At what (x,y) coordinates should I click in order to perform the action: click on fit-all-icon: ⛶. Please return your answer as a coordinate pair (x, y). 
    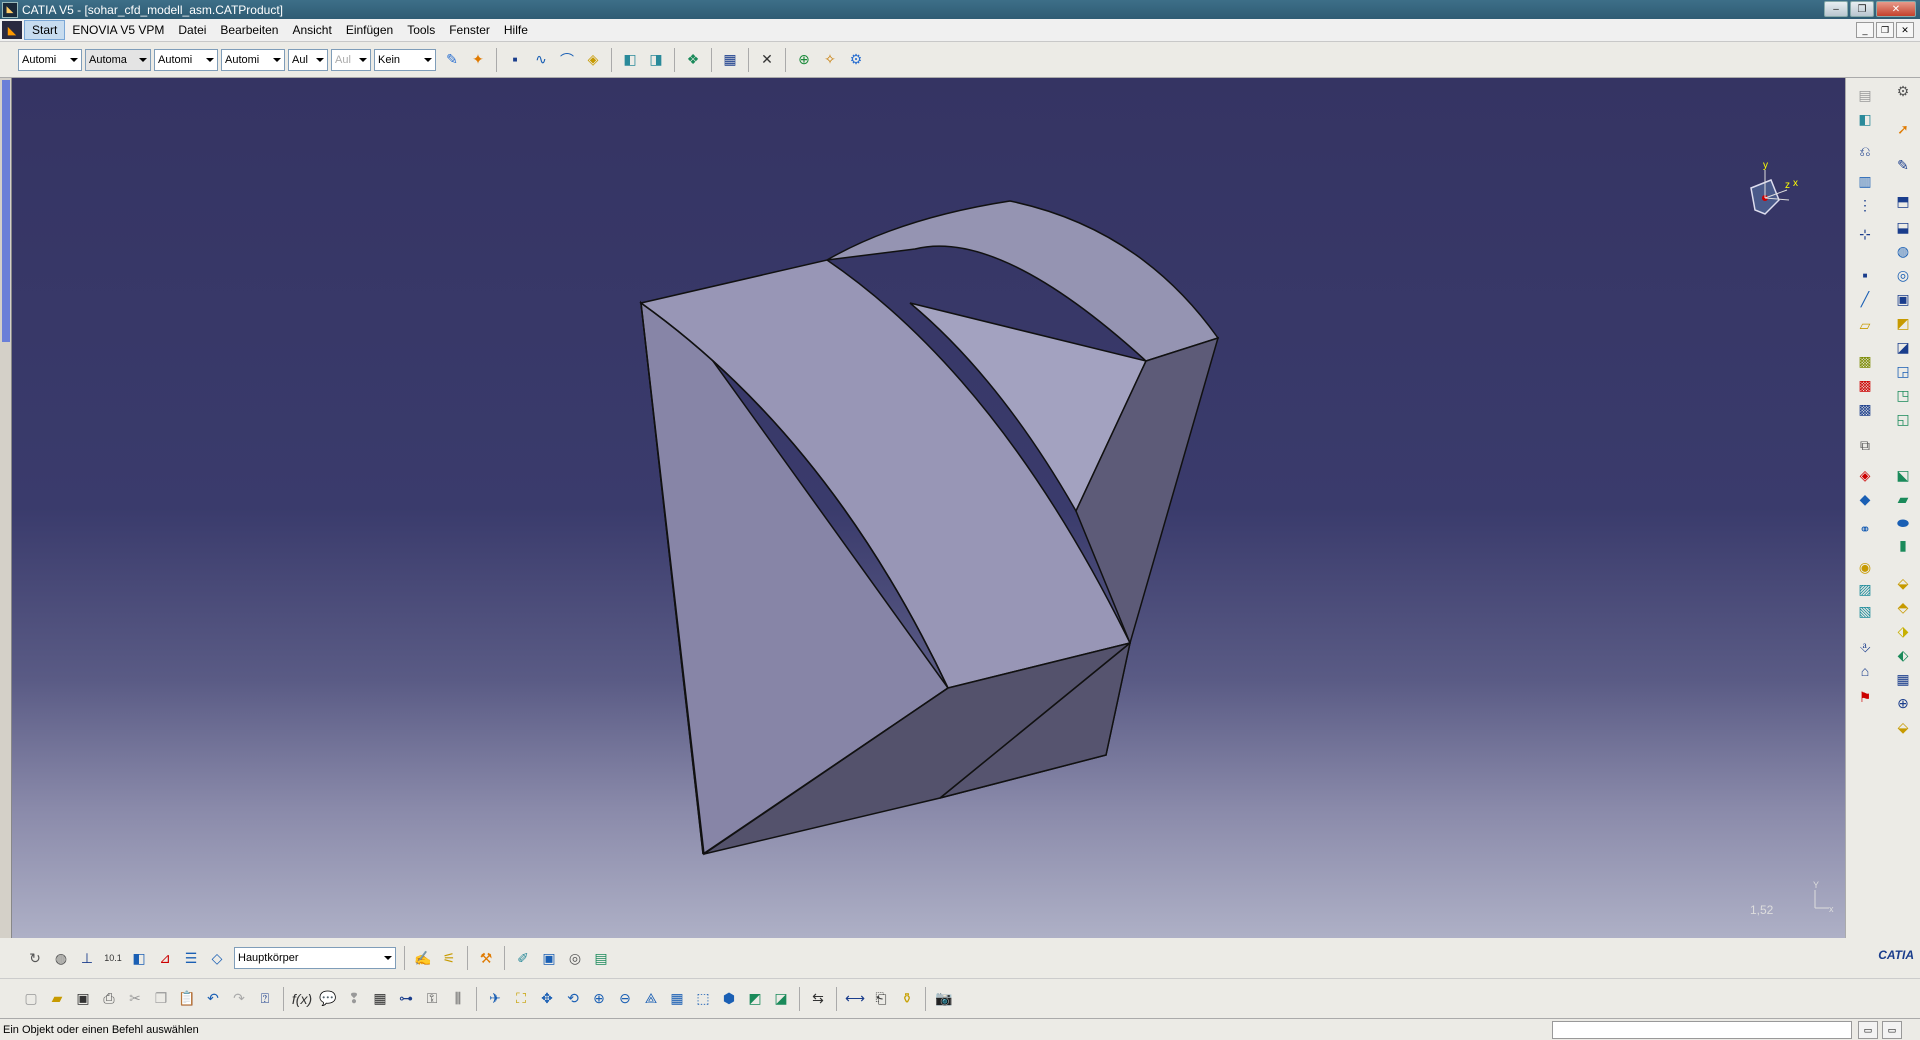
    Looking at the image, I should click on (521, 999).